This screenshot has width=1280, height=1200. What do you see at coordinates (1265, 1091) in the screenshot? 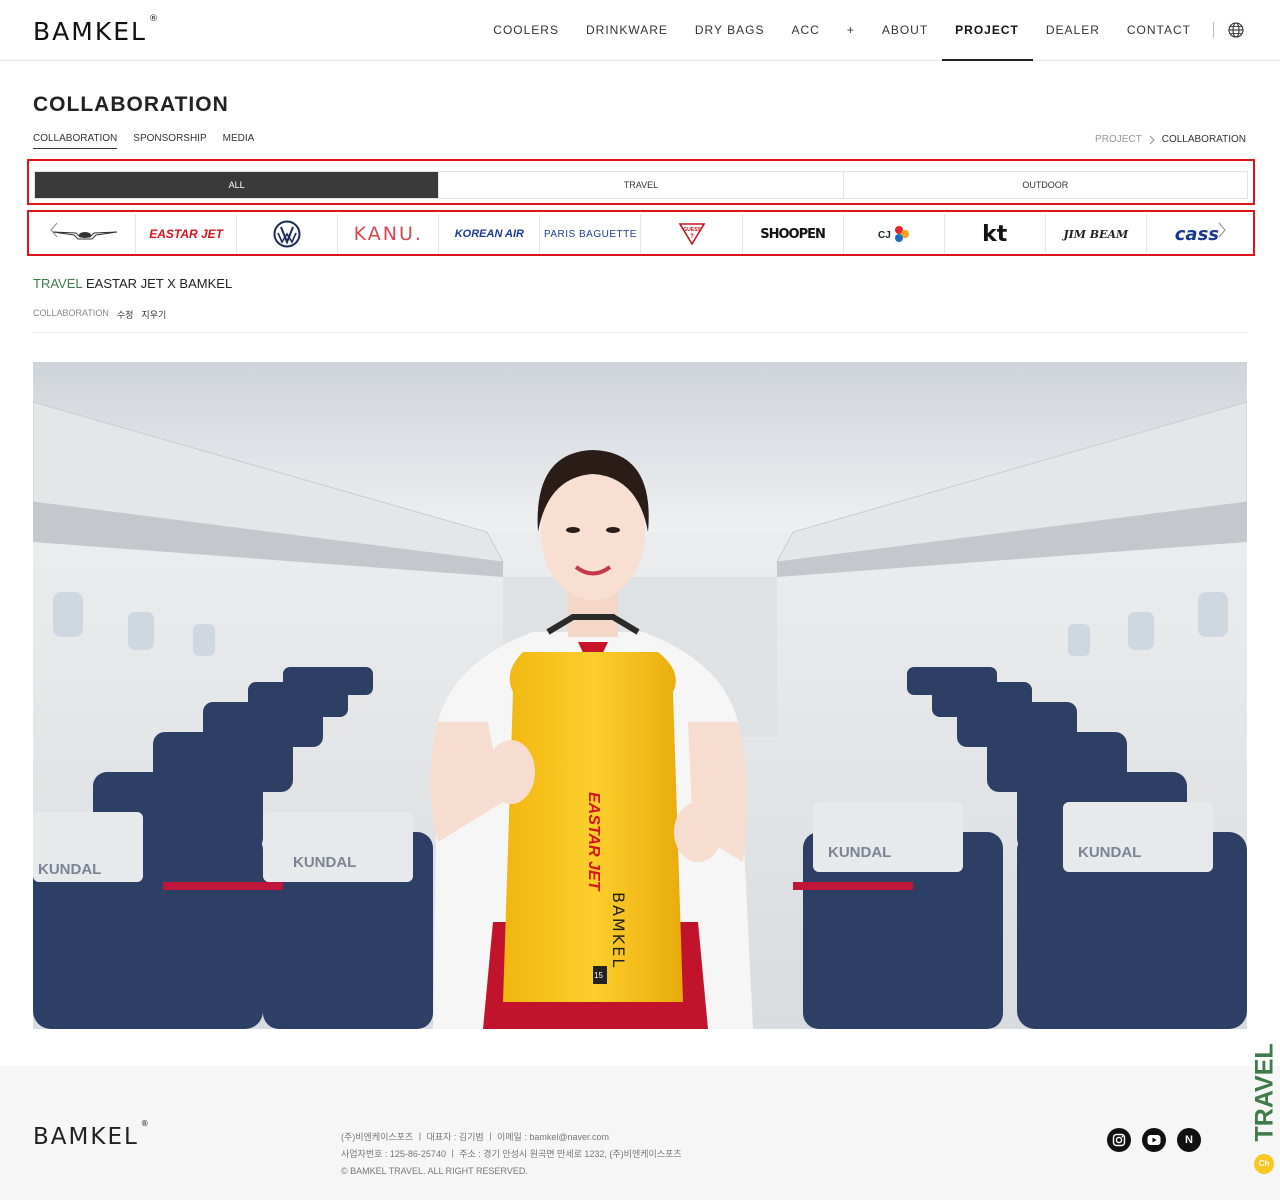
I see `side-travel-badge: TRAVEL` at bounding box center [1265, 1091].